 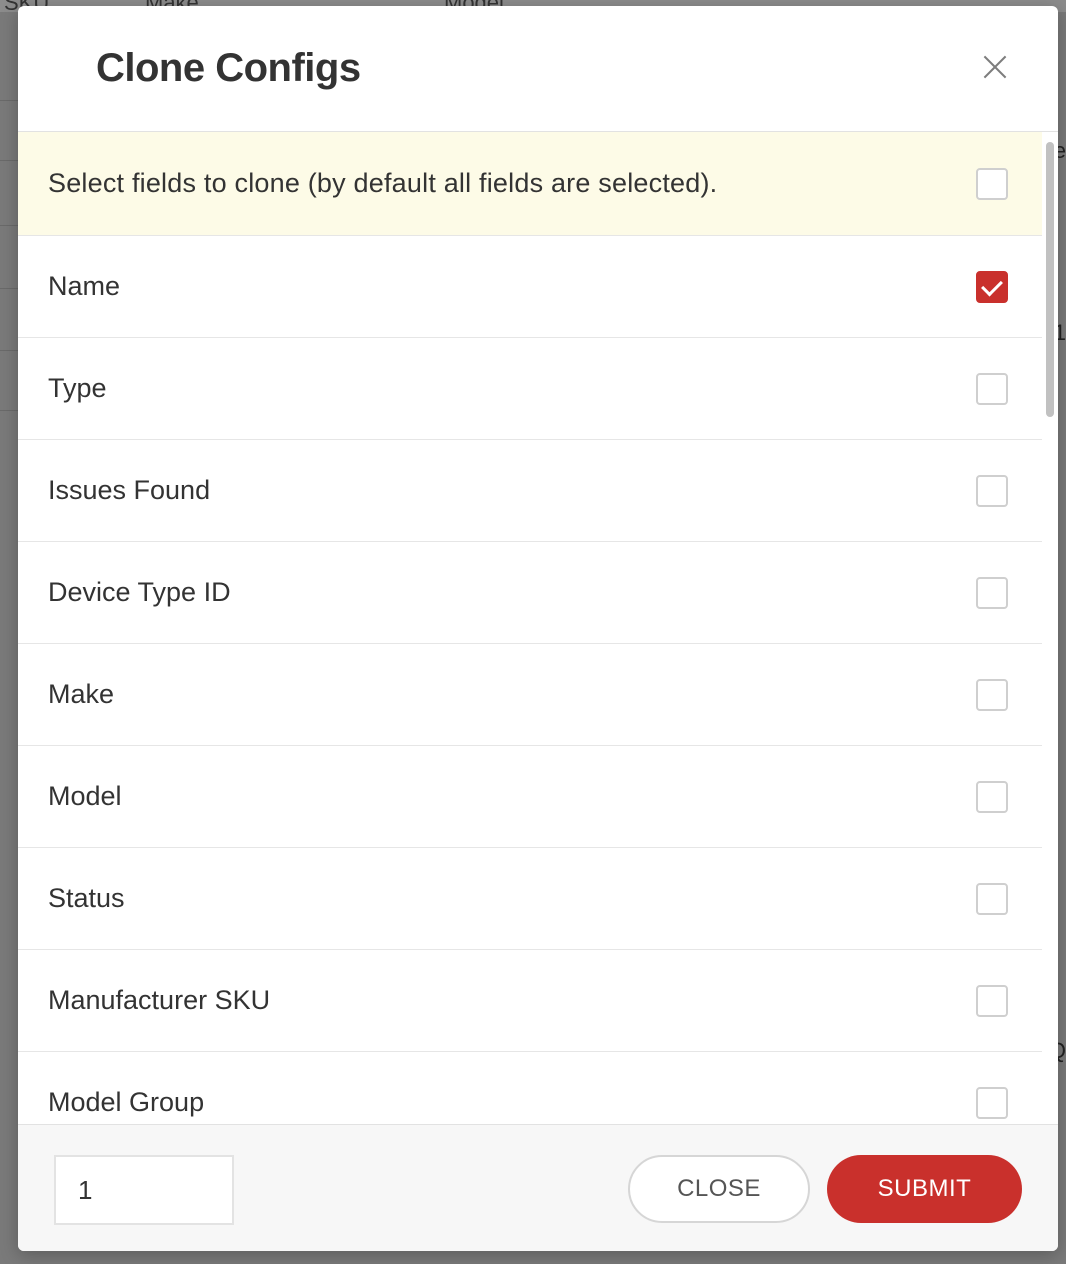 I want to click on field-label: Manufacturer SKU, so click(x=159, y=1000).